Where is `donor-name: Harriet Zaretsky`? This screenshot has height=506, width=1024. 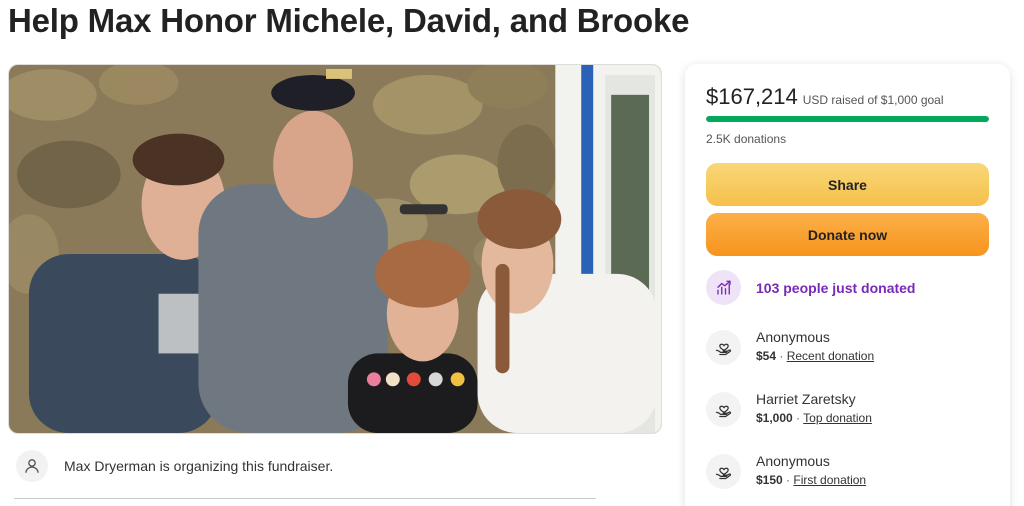 donor-name: Harriet Zaretsky is located at coordinates (806, 399).